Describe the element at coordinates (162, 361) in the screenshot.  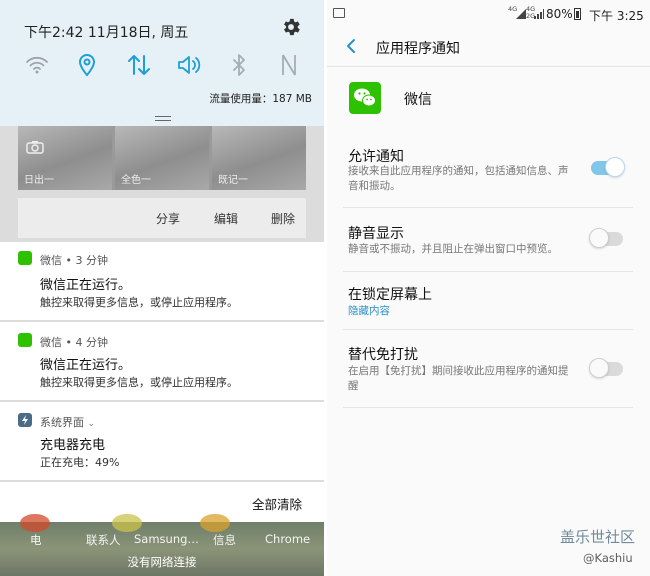
I see `notification-card: 微信 • 4 分钟 微信正在运行。 触控来取得更多信息，或停止应用程序。` at that location.